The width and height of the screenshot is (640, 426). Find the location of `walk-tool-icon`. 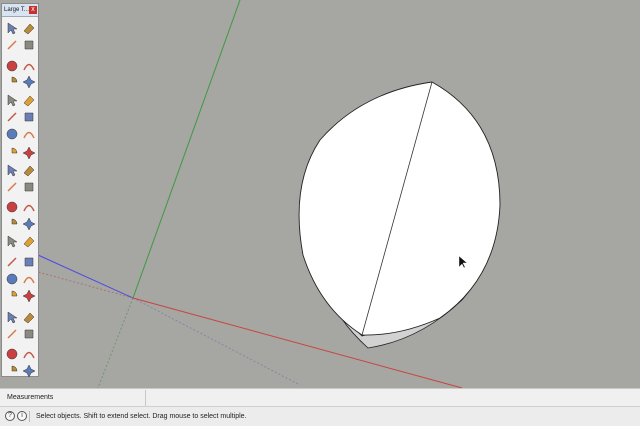

walk-tool-icon is located at coordinates (12, 334).